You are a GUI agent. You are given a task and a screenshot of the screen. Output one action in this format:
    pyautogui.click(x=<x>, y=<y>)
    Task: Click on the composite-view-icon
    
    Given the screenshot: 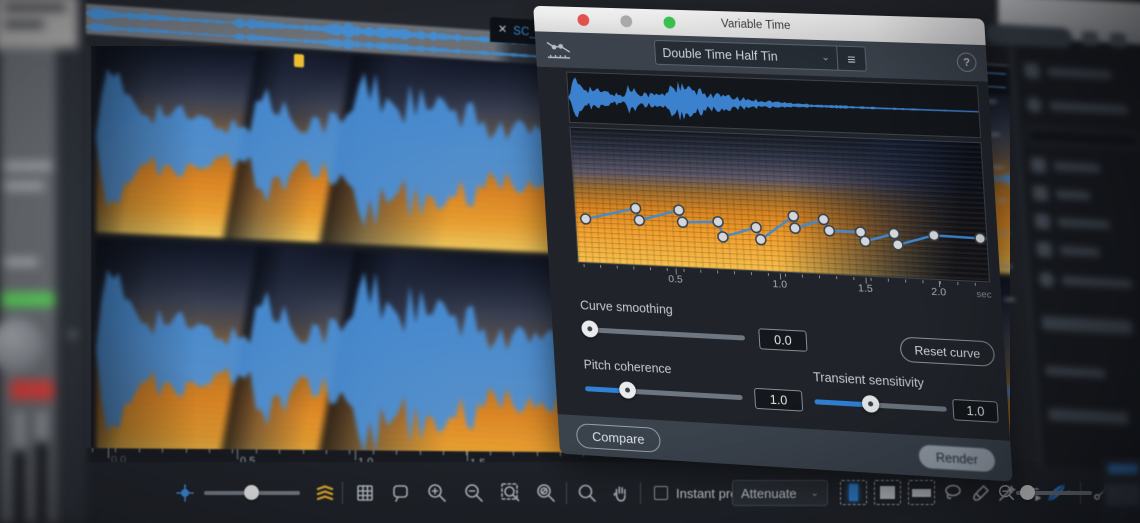 What is the action you would take?
    pyautogui.click(x=325, y=493)
    